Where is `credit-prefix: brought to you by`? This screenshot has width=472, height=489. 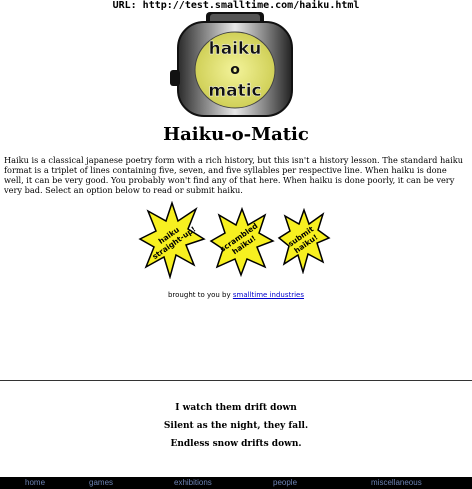
credit-prefix: brought to you by is located at coordinates (199, 295).